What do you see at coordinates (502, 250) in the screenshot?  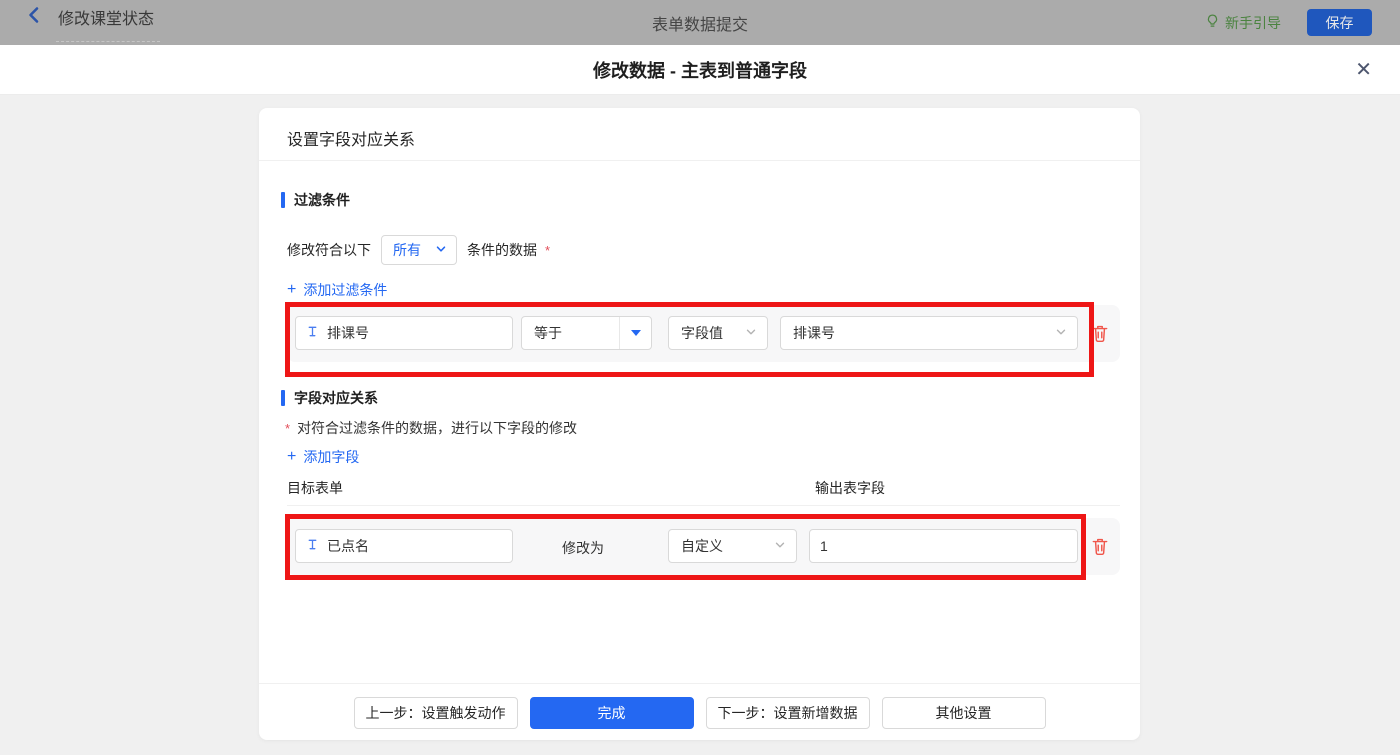 I see `sentence-suffix: 条件的数据` at bounding box center [502, 250].